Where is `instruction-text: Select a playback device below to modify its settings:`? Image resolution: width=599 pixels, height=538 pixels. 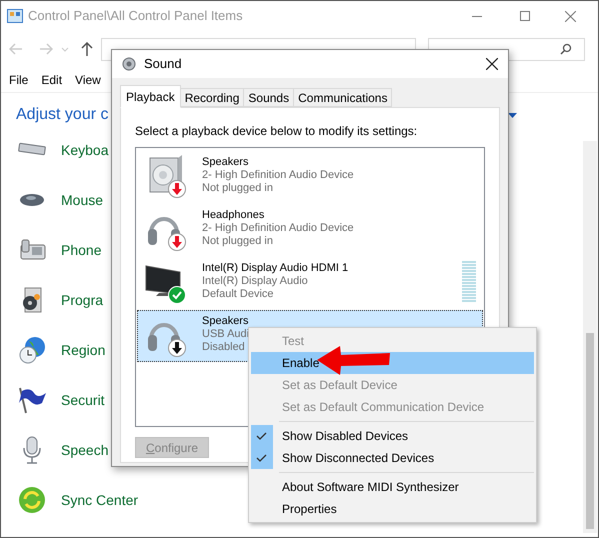 instruction-text: Select a playback device below to modify its settings: is located at coordinates (276, 131).